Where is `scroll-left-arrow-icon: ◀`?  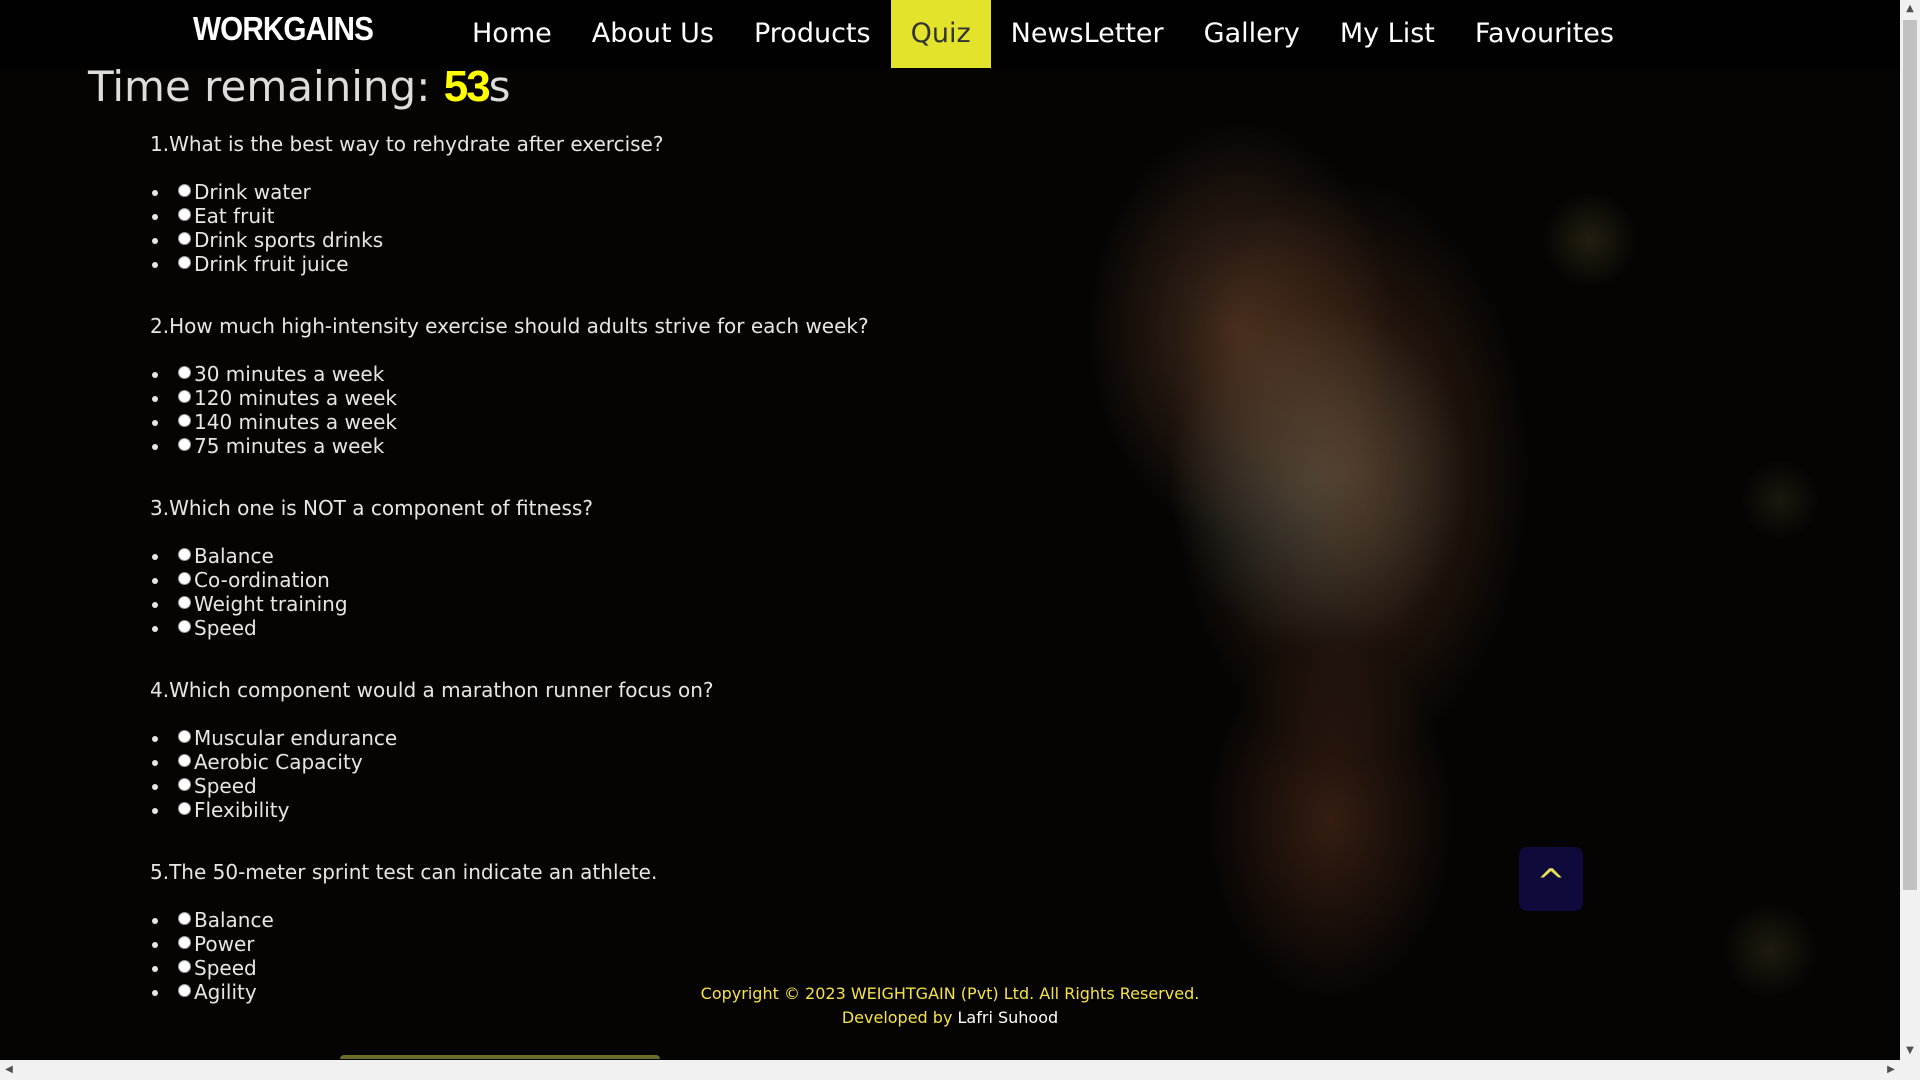
scroll-left-arrow-icon: ◀ is located at coordinates (9, 1070).